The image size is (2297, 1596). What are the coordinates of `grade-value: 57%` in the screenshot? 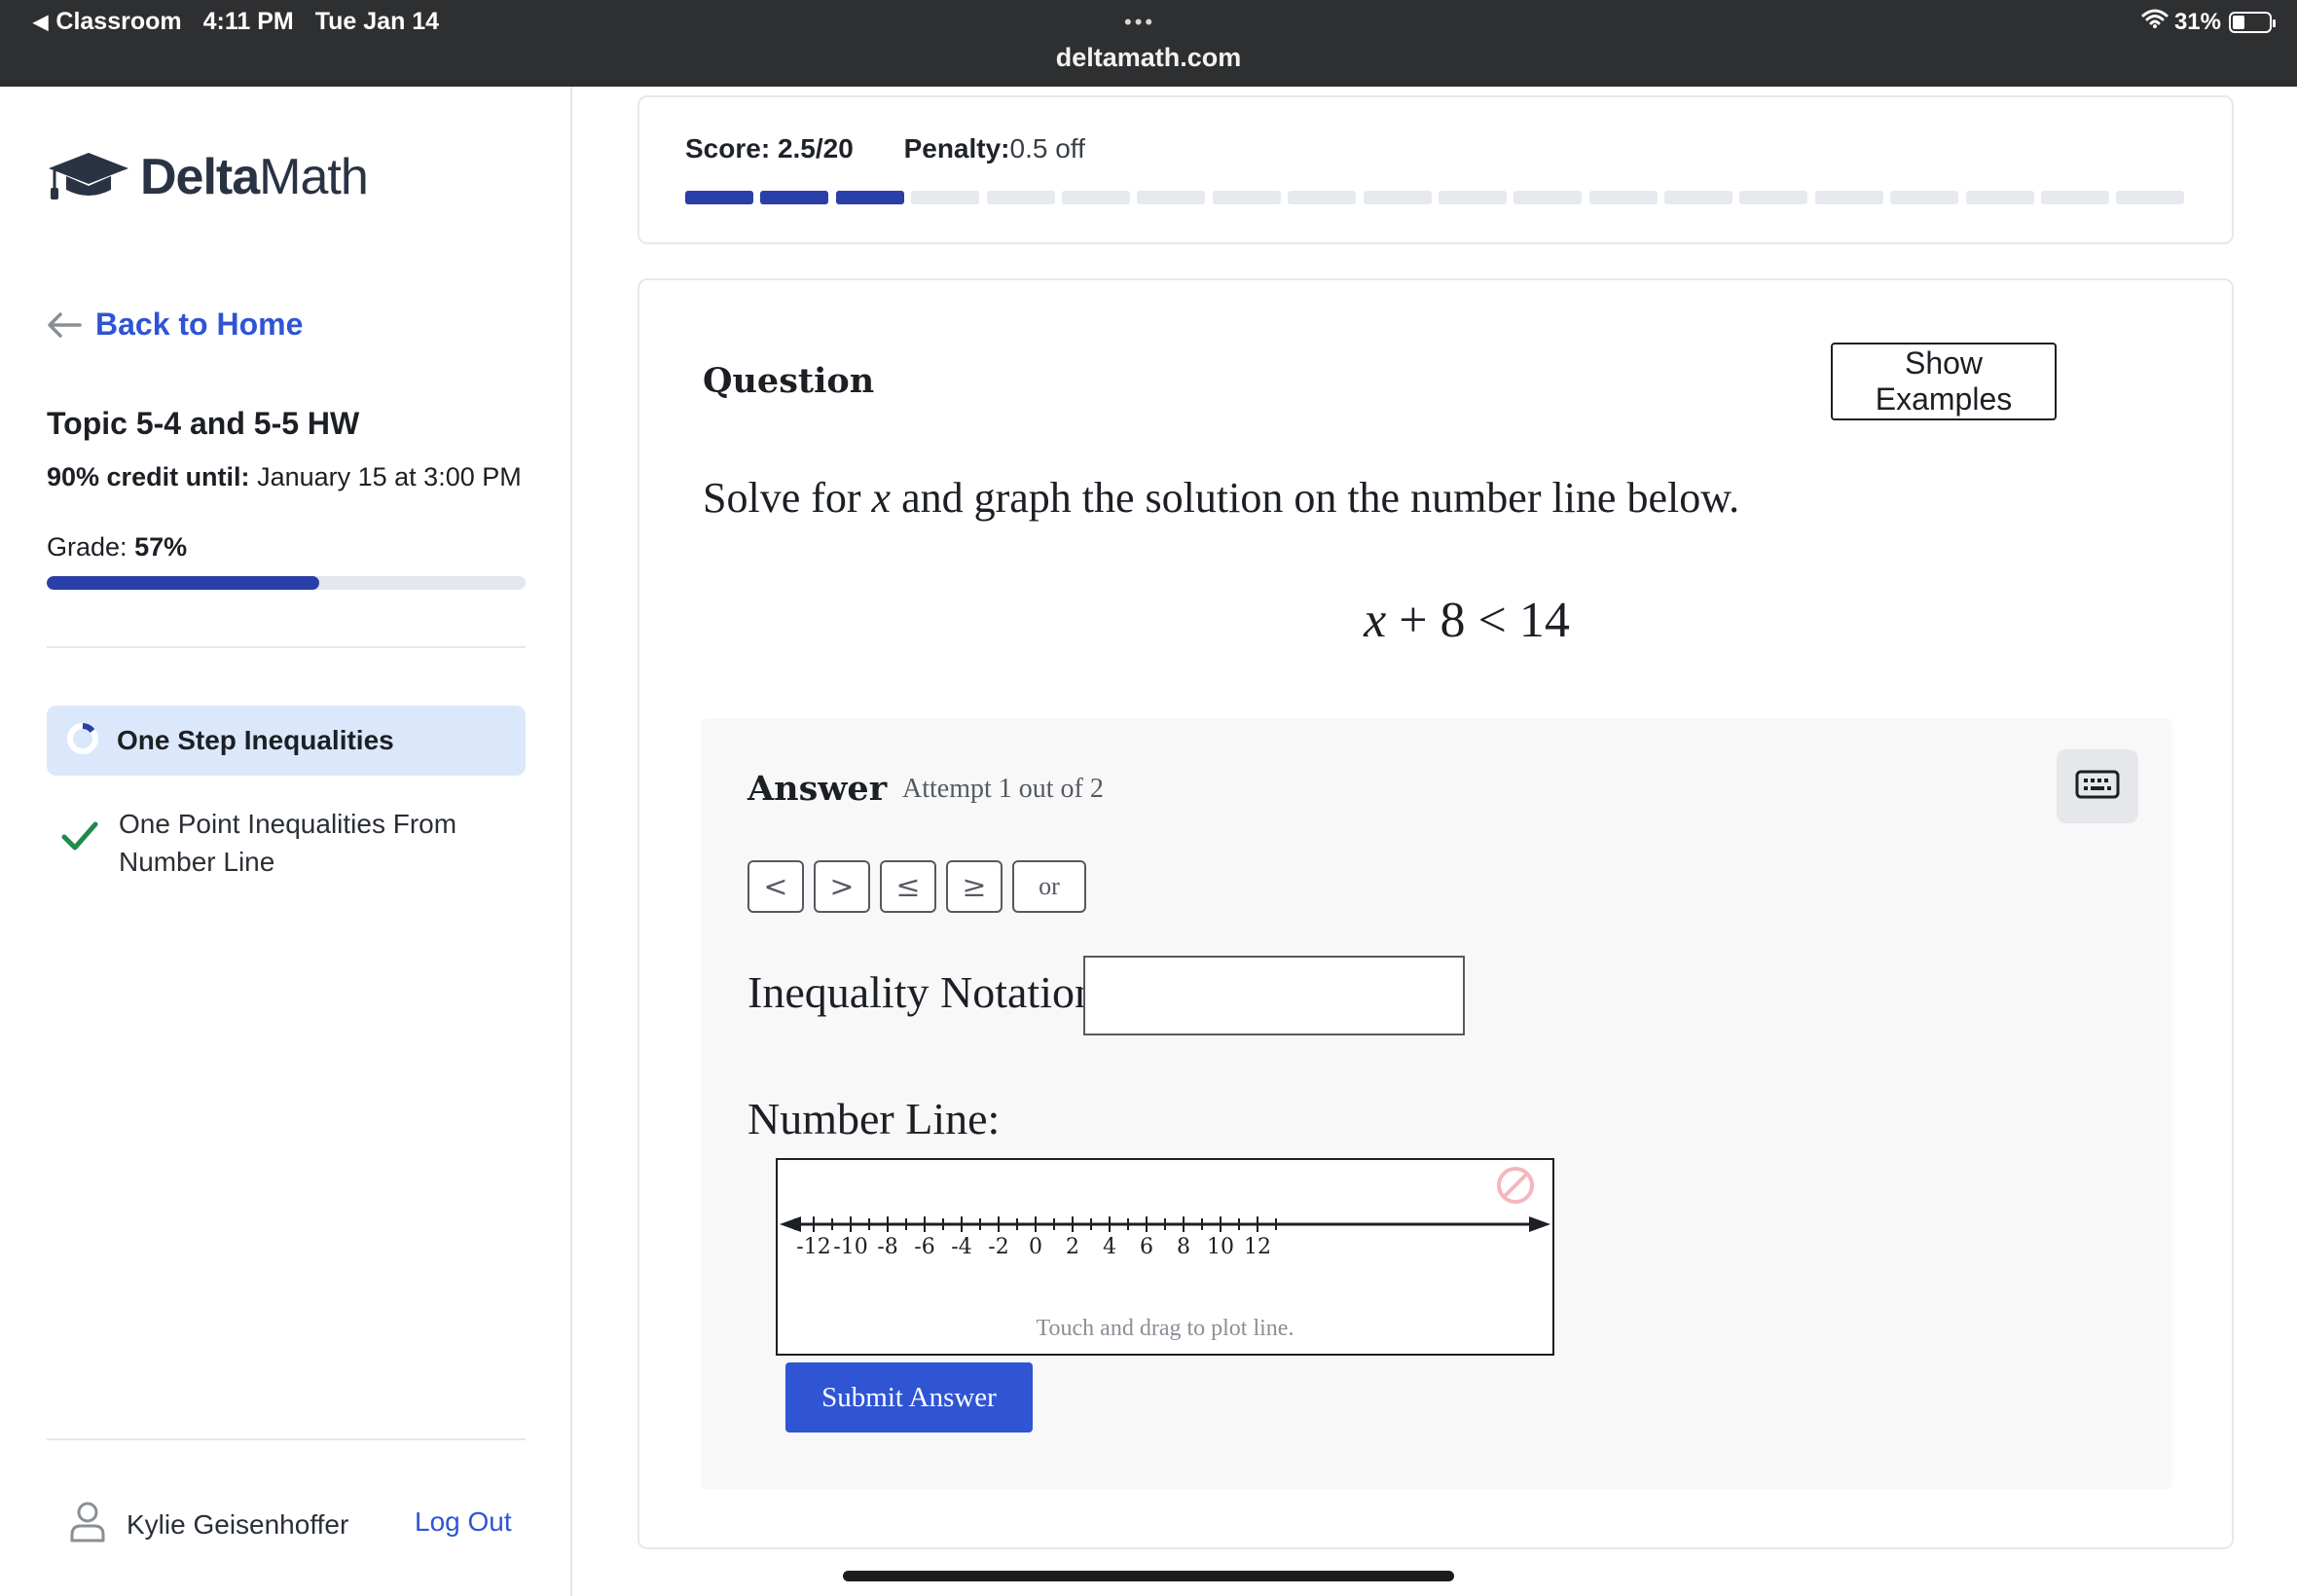 It's located at (161, 547).